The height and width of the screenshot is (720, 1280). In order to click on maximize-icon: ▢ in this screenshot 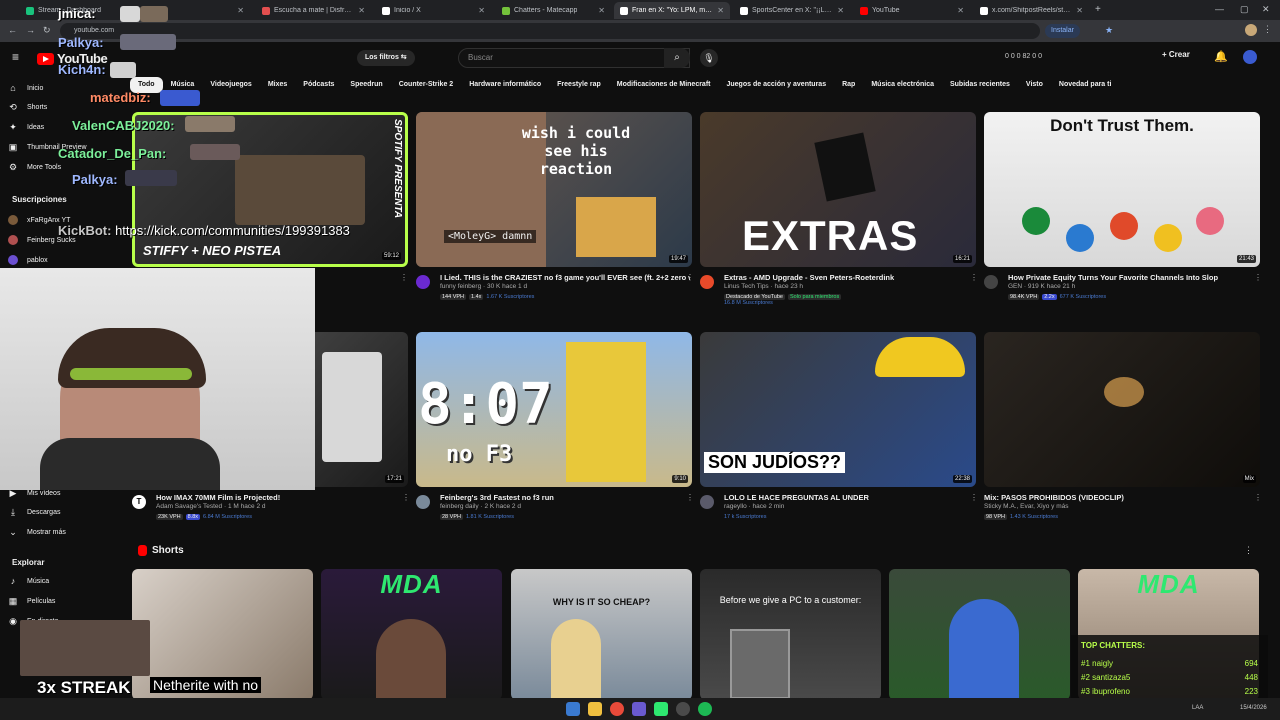, I will do `click(1244, 9)`.